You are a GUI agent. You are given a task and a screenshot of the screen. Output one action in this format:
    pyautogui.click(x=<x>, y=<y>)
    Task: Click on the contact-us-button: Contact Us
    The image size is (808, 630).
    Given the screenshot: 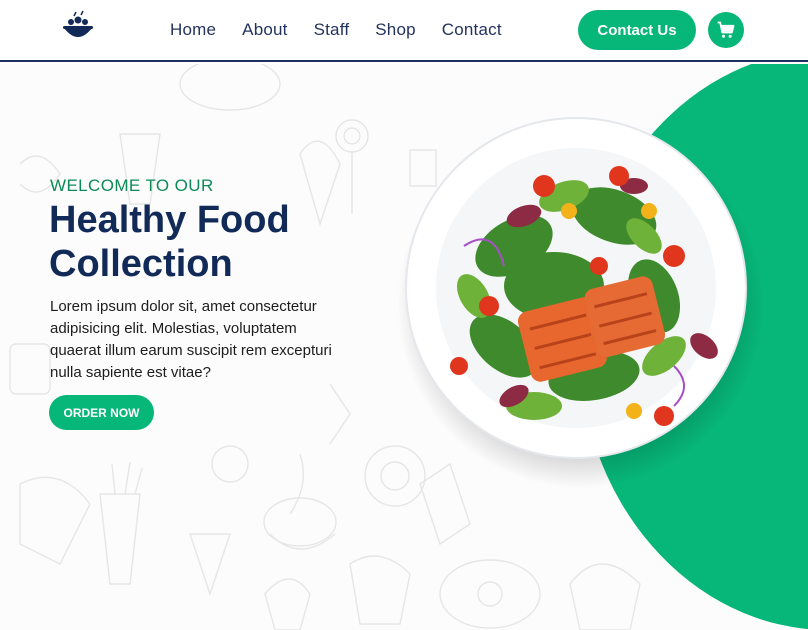 What is the action you would take?
    pyautogui.click(x=637, y=30)
    